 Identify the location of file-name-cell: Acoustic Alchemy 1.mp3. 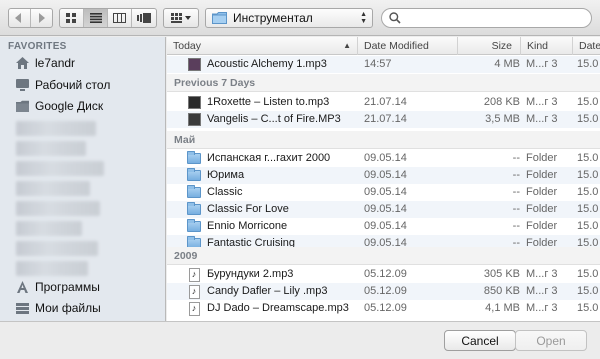
(257, 64).